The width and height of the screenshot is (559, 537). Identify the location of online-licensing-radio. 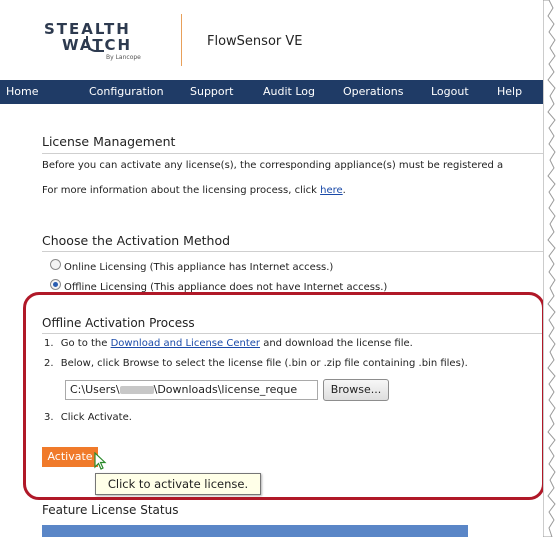
(55, 264).